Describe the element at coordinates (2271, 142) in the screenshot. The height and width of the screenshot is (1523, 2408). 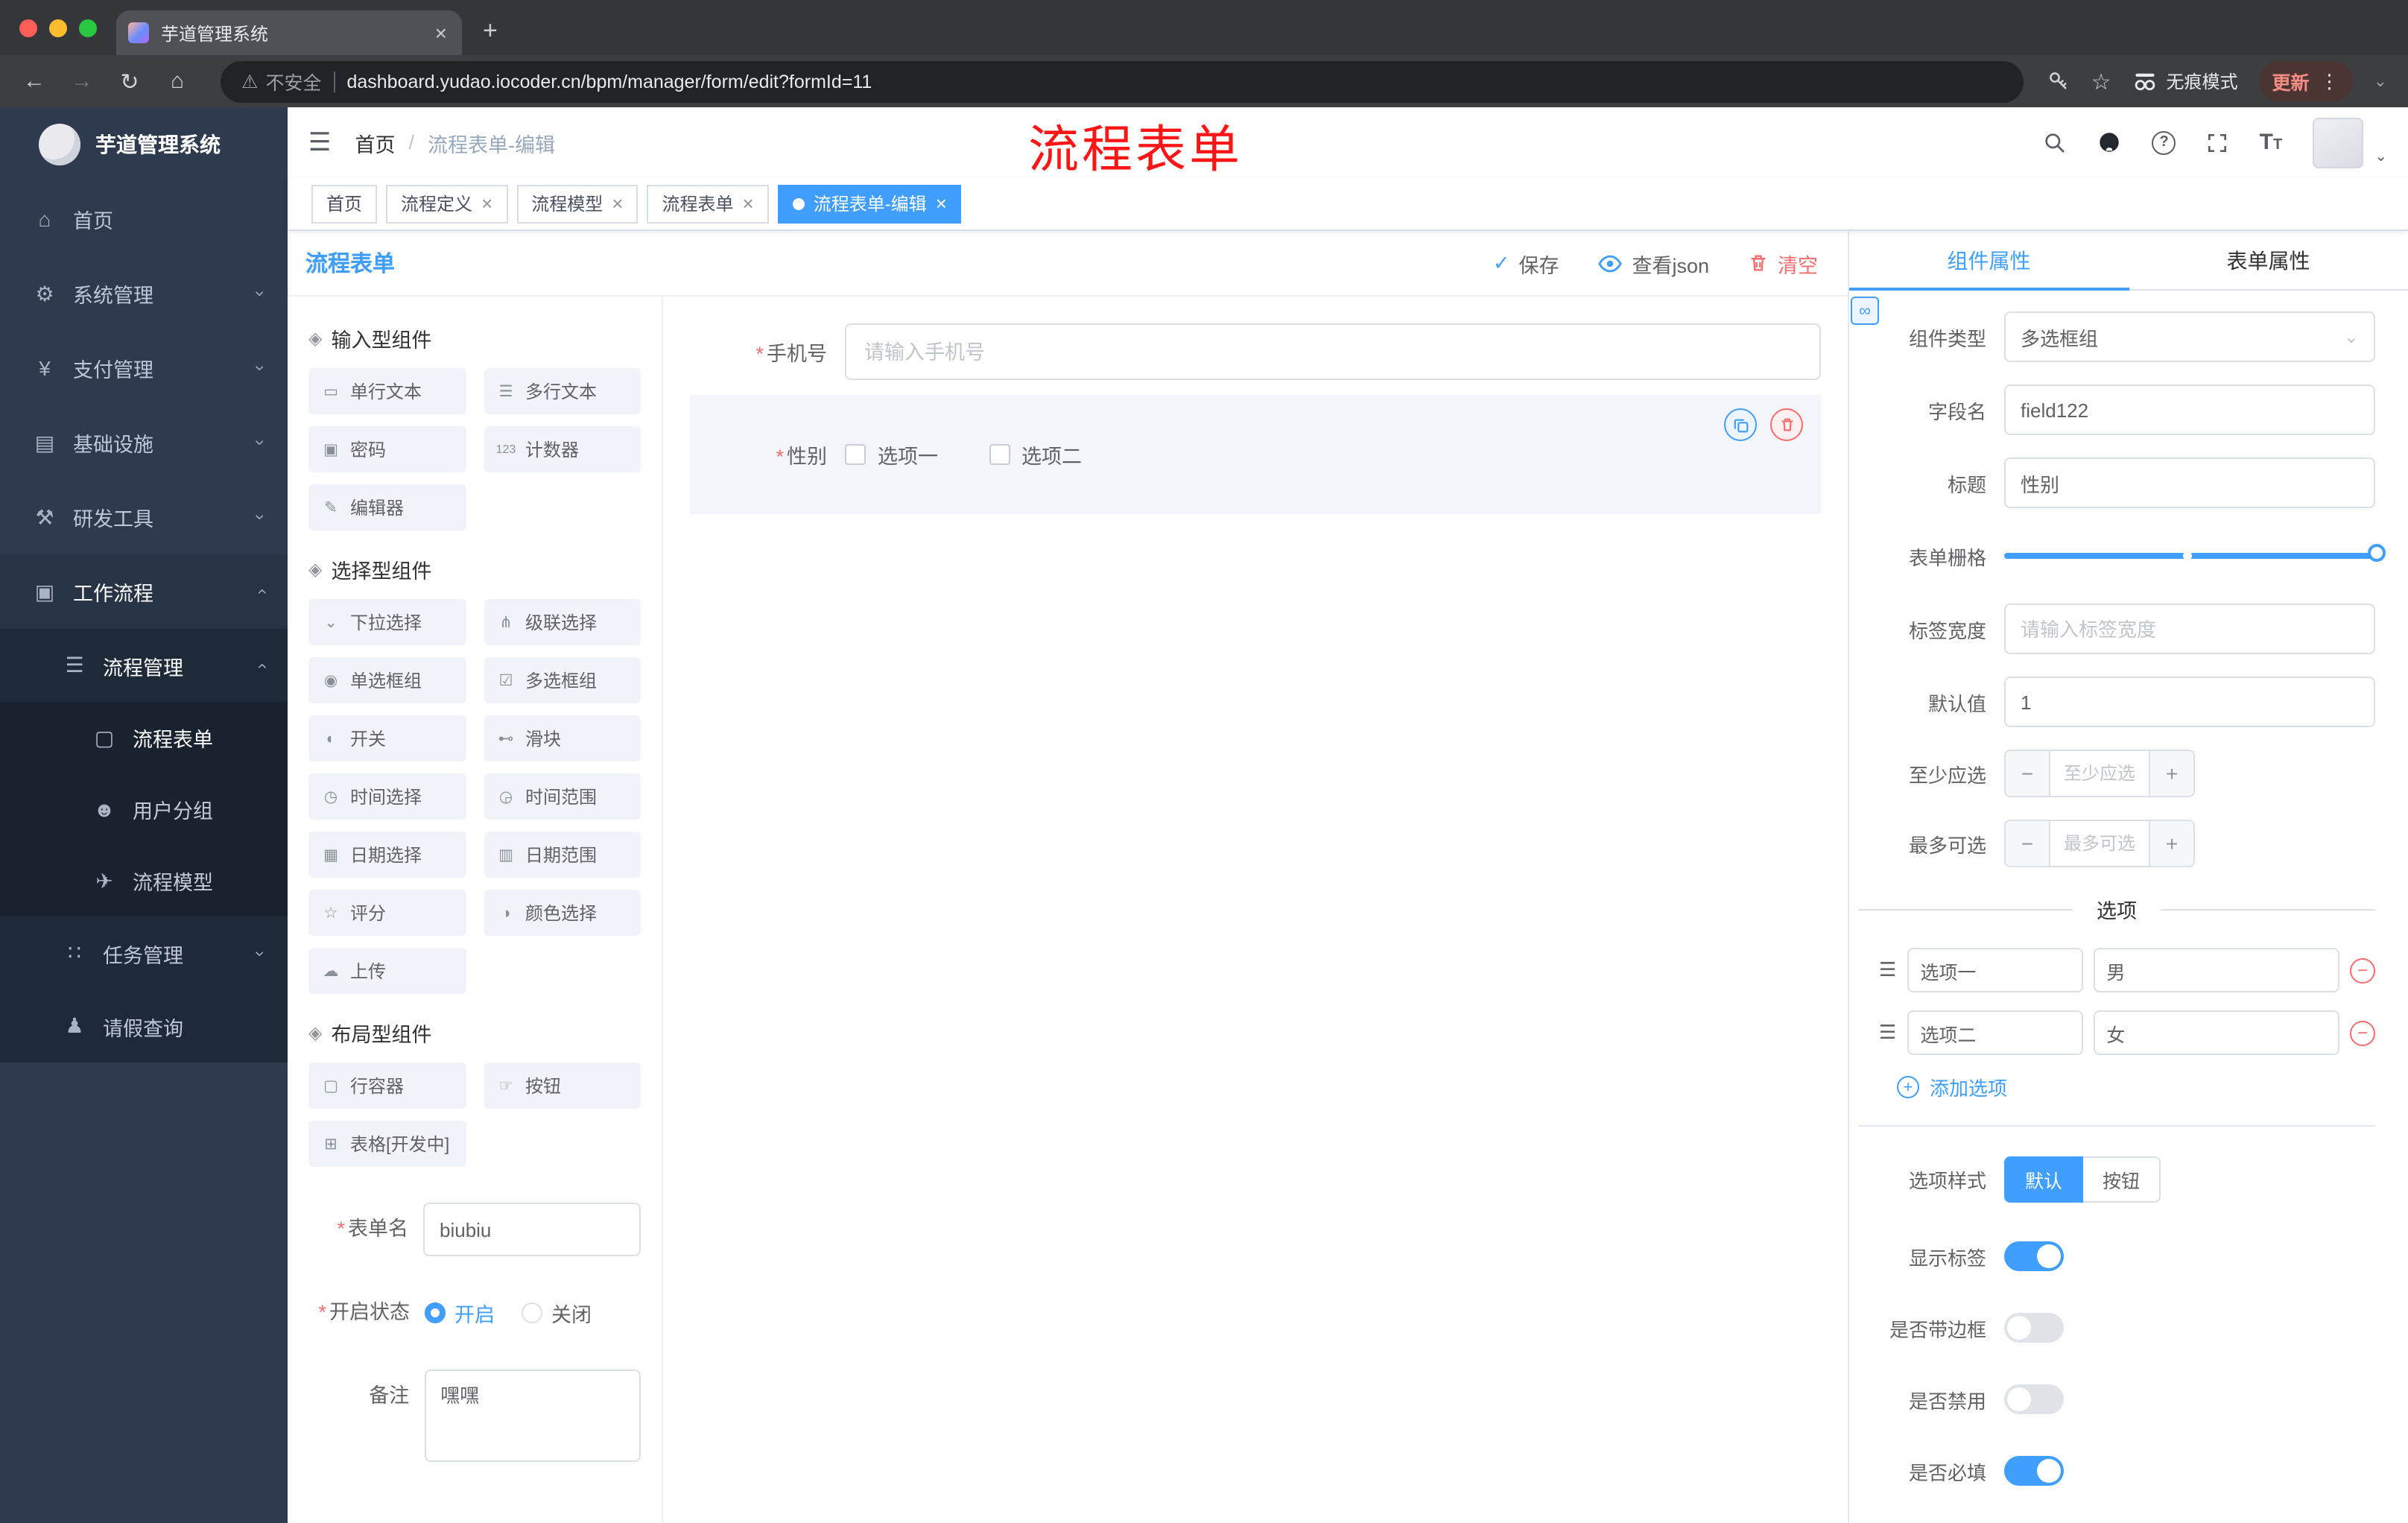
I see `font-size-icon: TT` at that location.